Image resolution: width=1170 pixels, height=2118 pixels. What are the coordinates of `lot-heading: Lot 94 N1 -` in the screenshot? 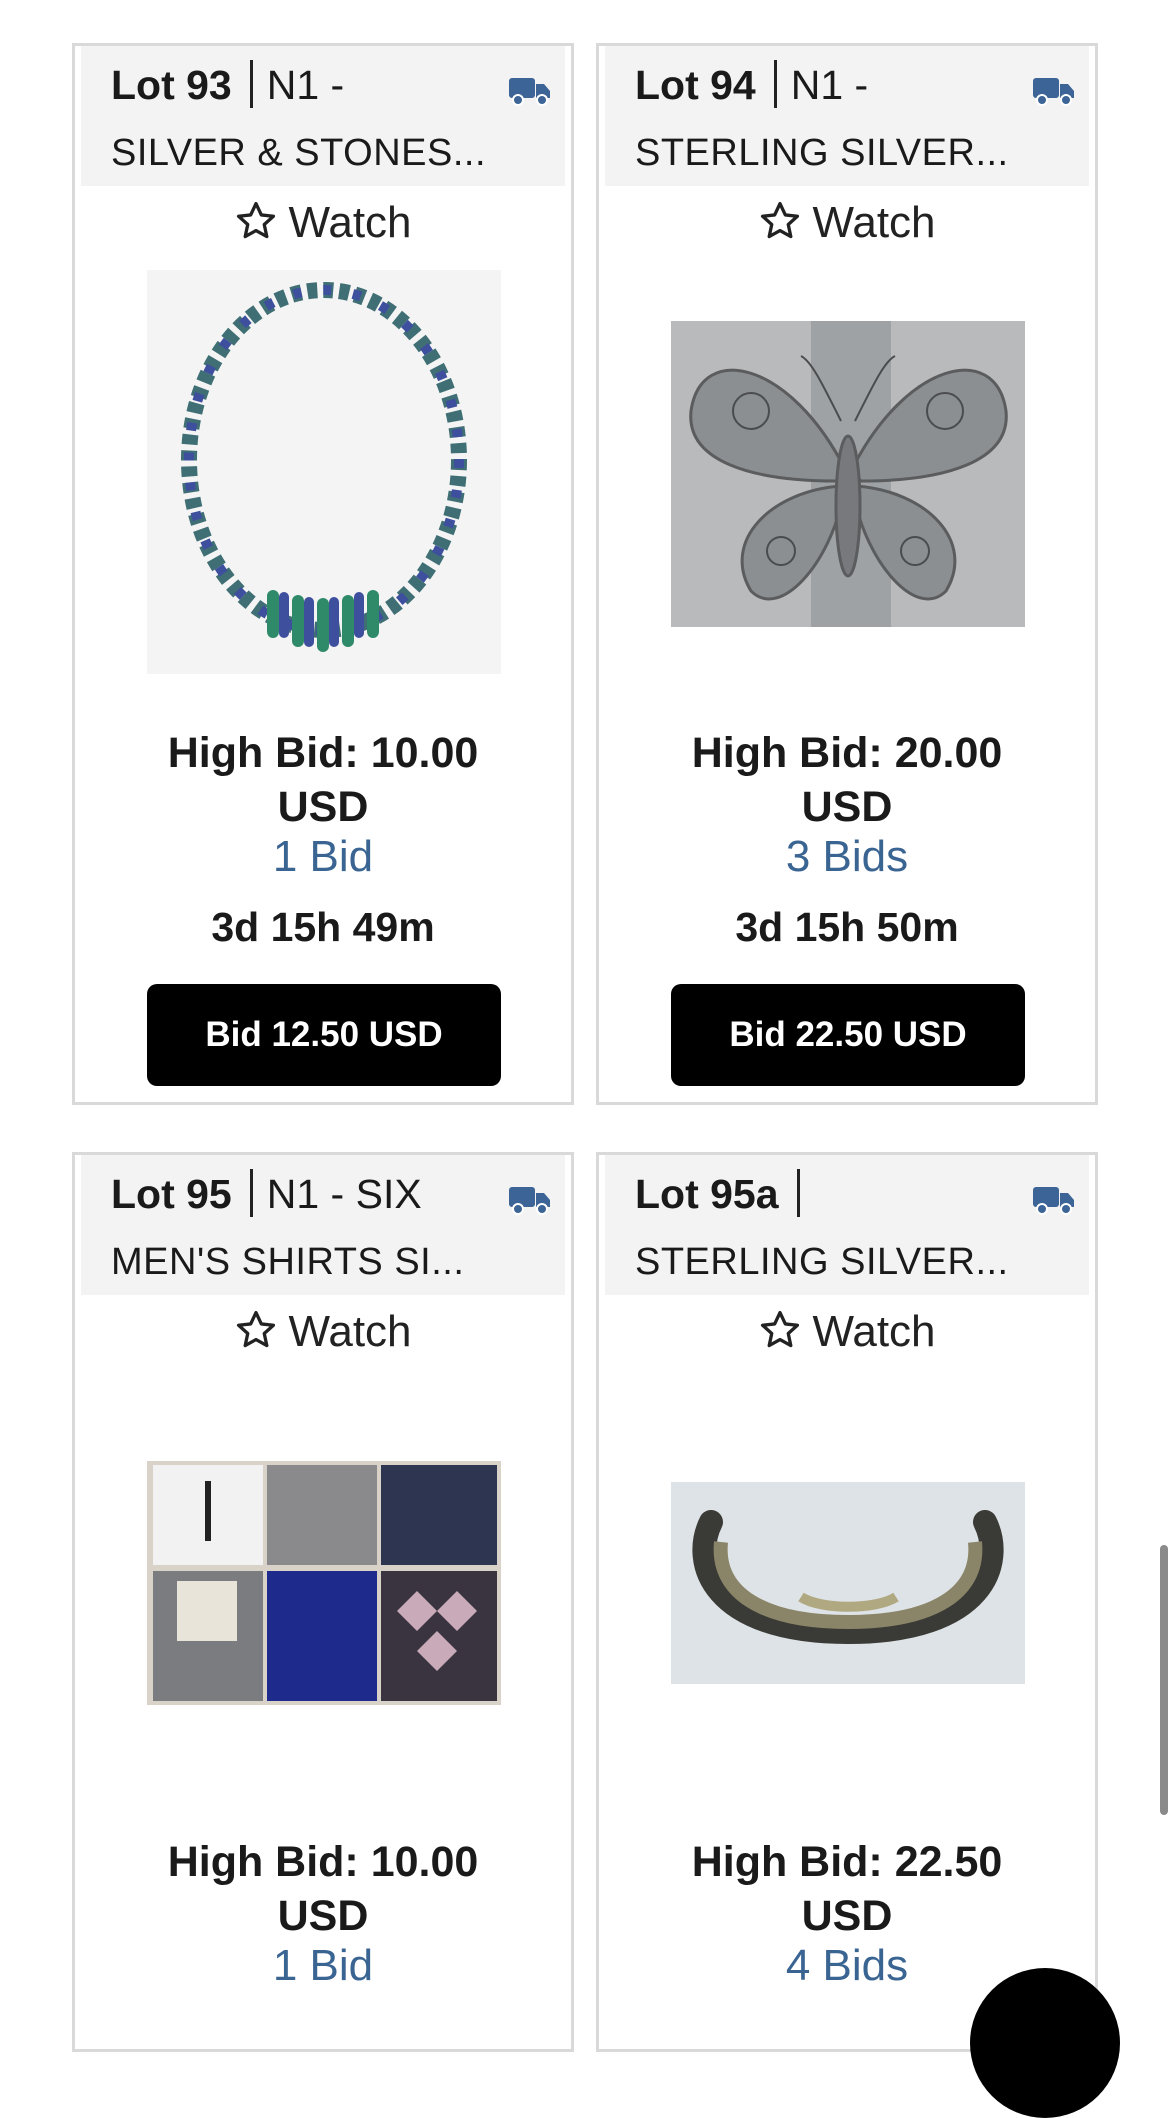 It's located at (751, 84).